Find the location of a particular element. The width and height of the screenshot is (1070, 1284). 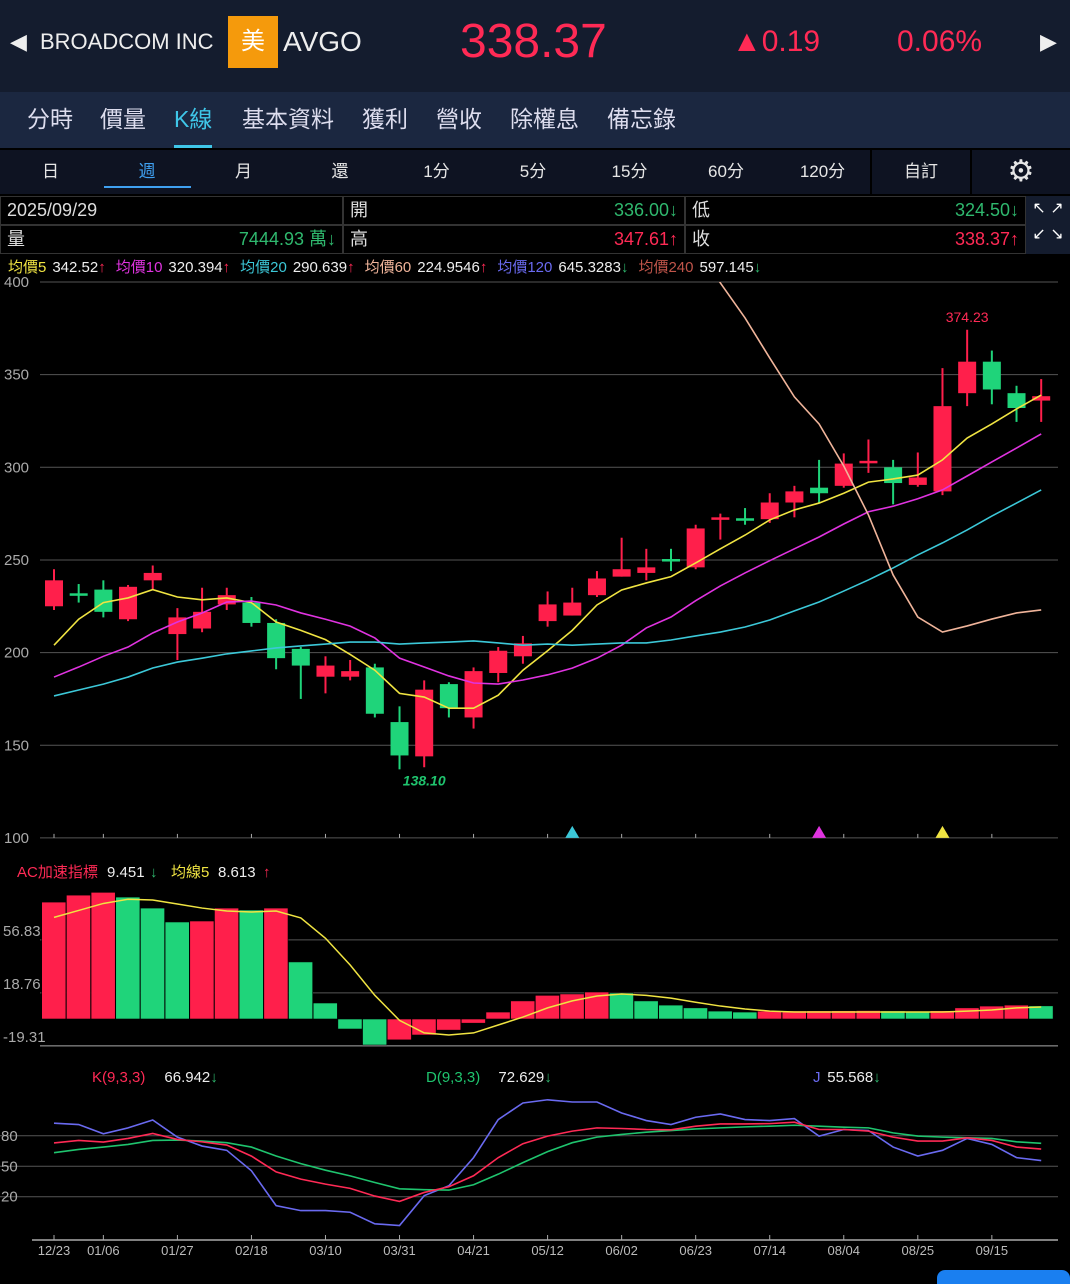

tab-1: 價量 is located at coordinates (123, 119).